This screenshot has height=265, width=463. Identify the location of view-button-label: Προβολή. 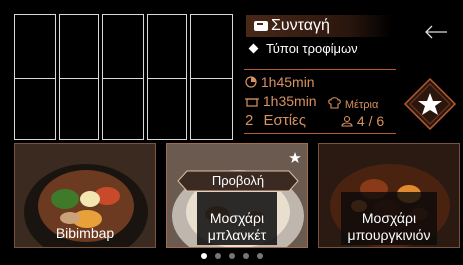
(238, 180).